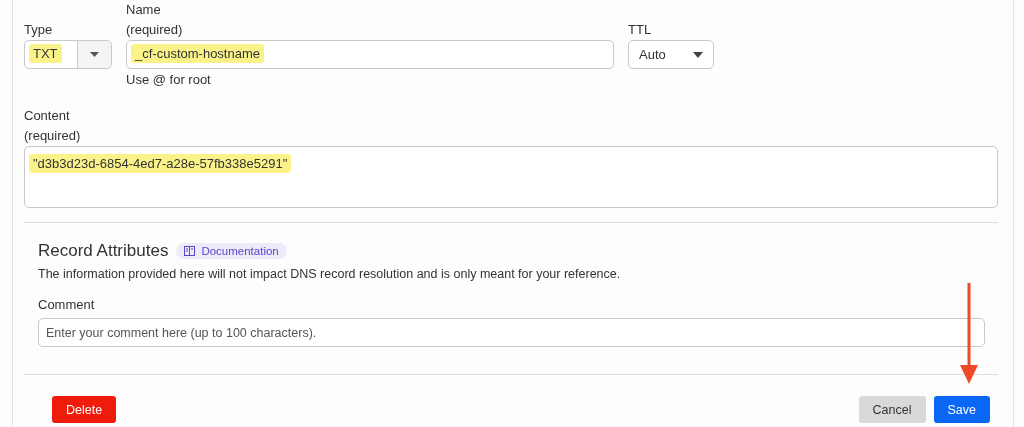  Describe the element at coordinates (511, 332) in the screenshot. I see `comment-input: Enter your comment here (up to 100 characters).` at that location.